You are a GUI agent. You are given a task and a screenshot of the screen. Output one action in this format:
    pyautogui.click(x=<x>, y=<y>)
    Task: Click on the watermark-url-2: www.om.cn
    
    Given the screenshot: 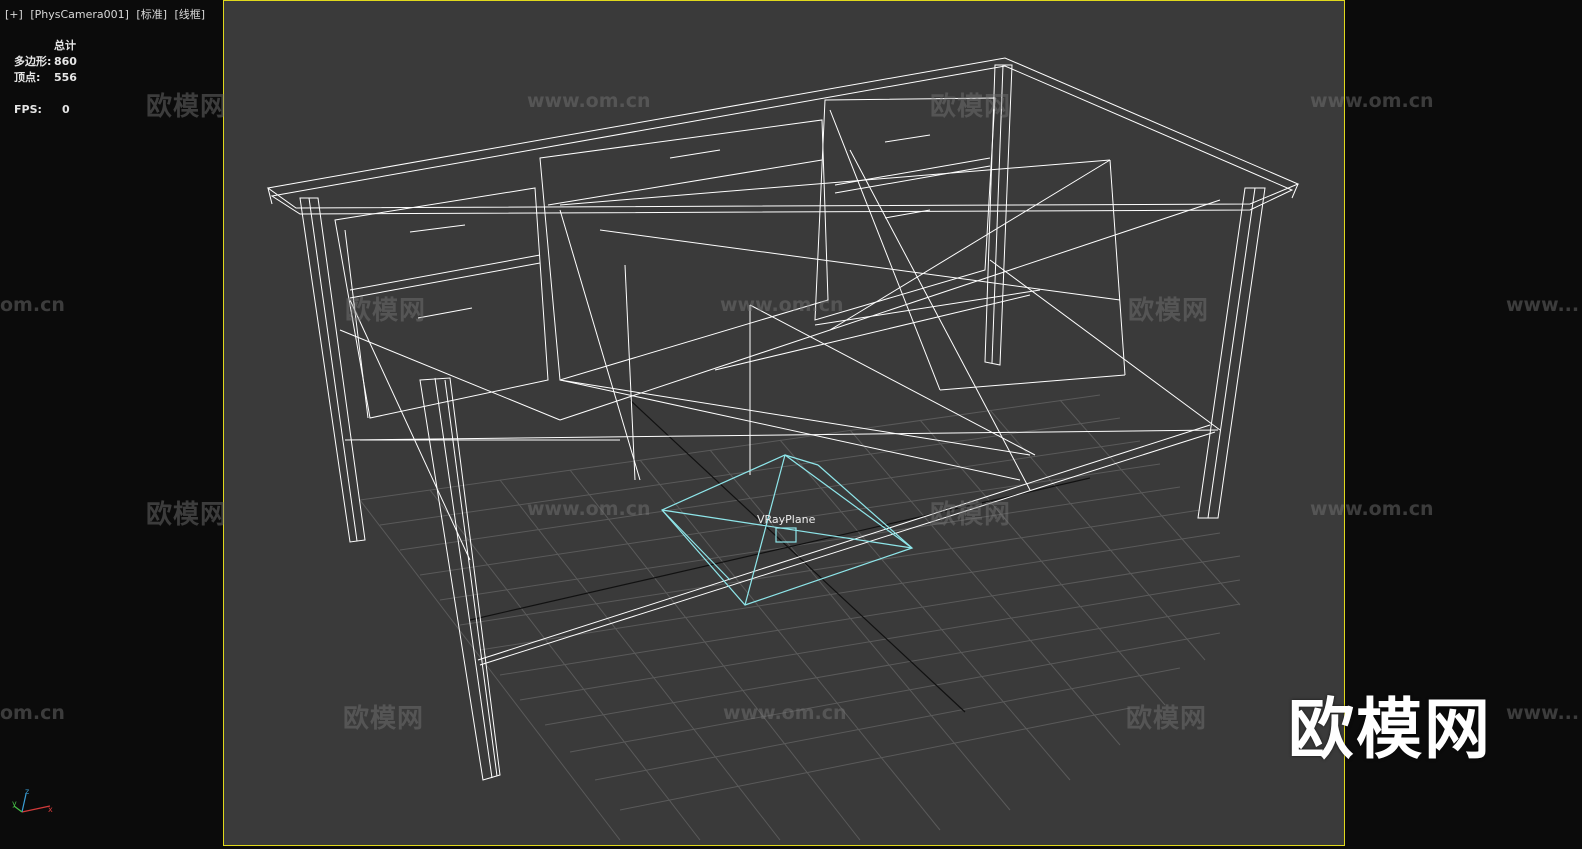 What is the action you would take?
    pyautogui.click(x=1372, y=101)
    